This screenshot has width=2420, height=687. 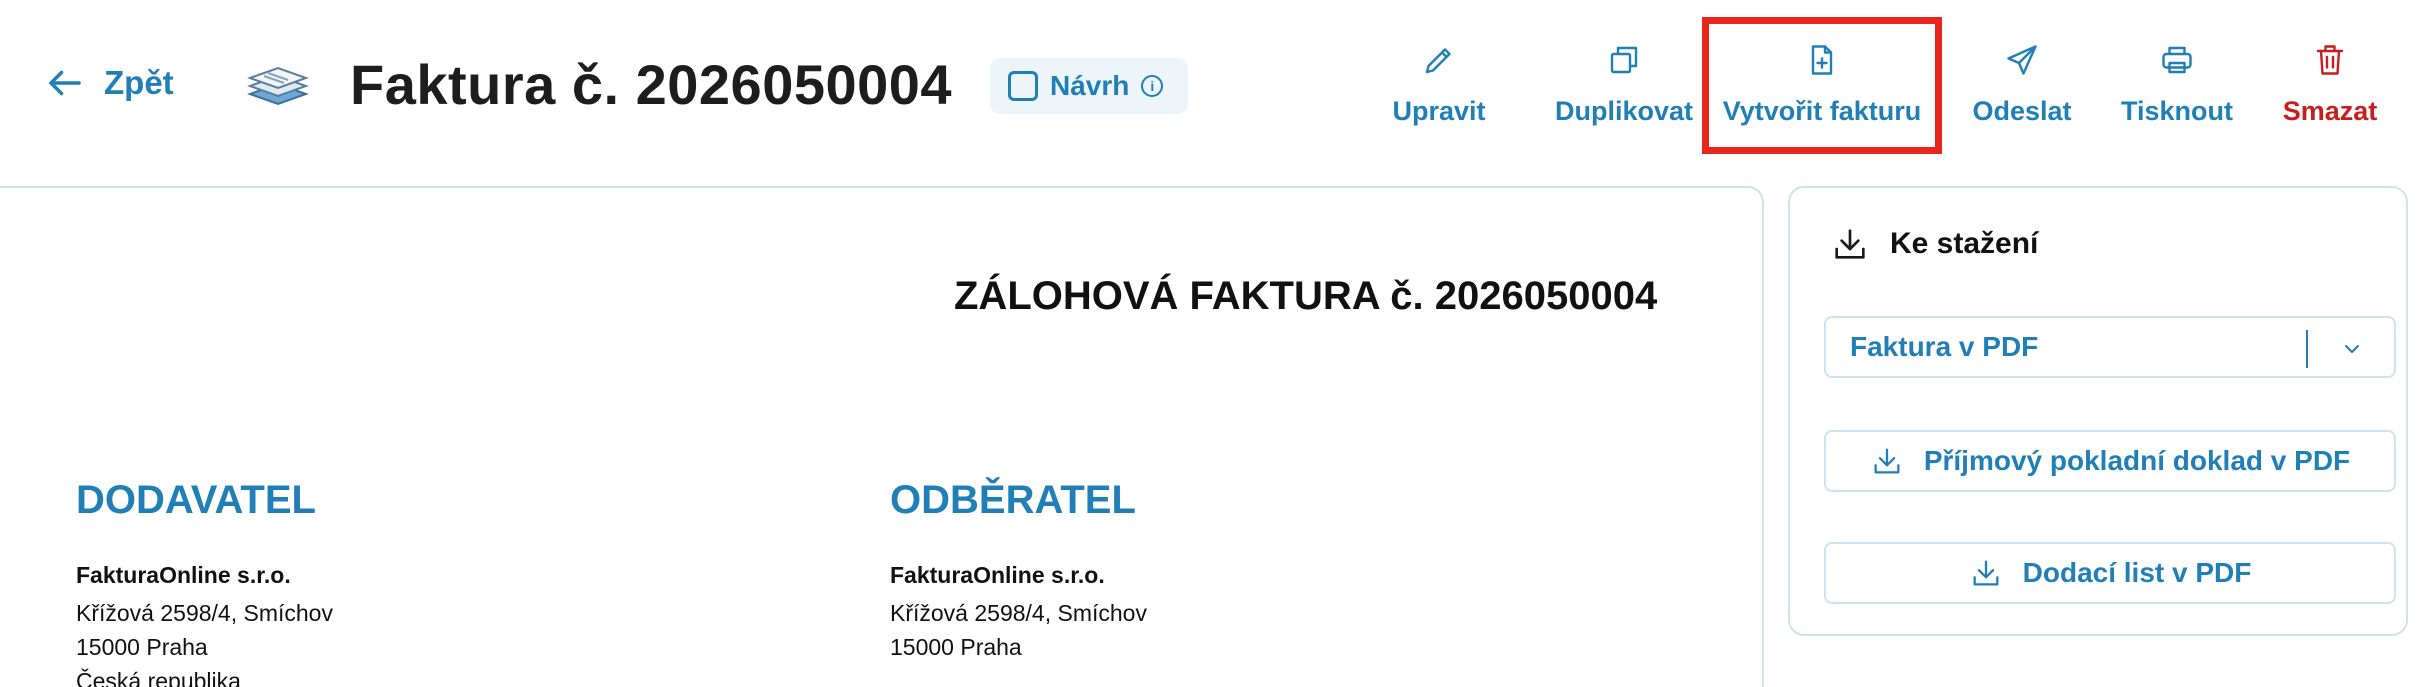 What do you see at coordinates (1624, 111) in the screenshot?
I see `duplicate-label: Duplikovat` at bounding box center [1624, 111].